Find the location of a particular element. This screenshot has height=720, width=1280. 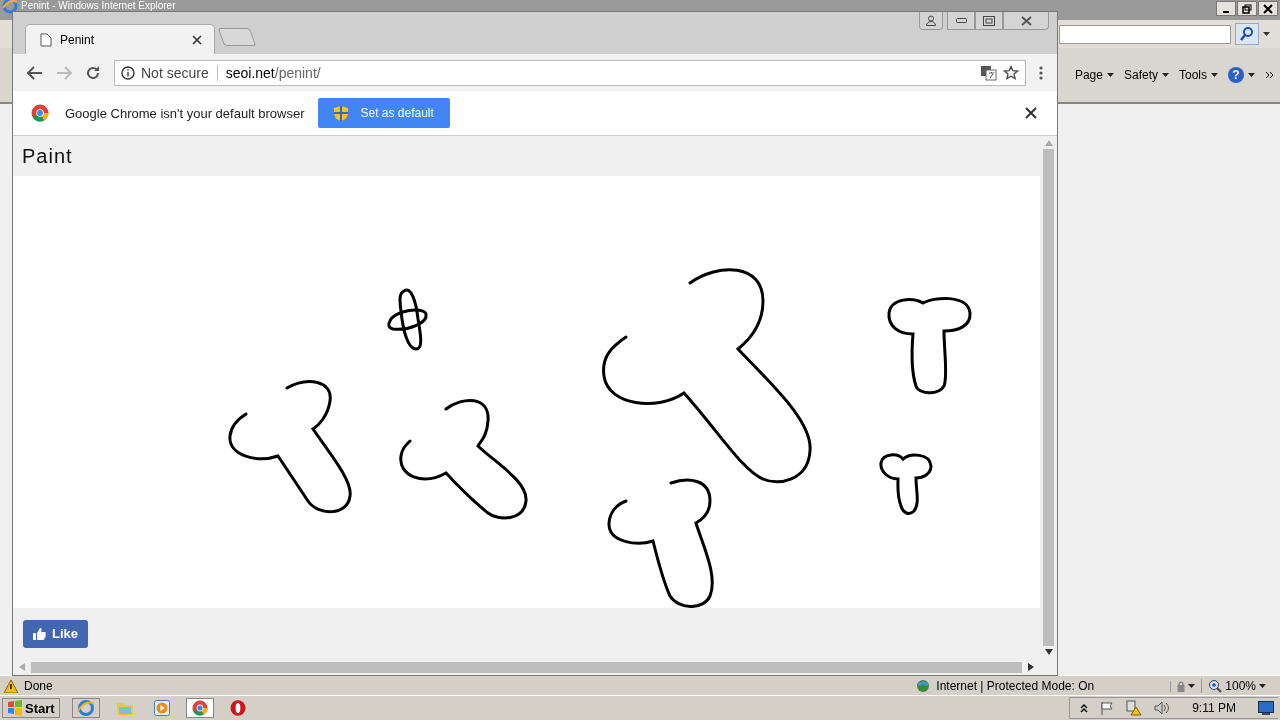

back-icon is located at coordinates (35, 72).